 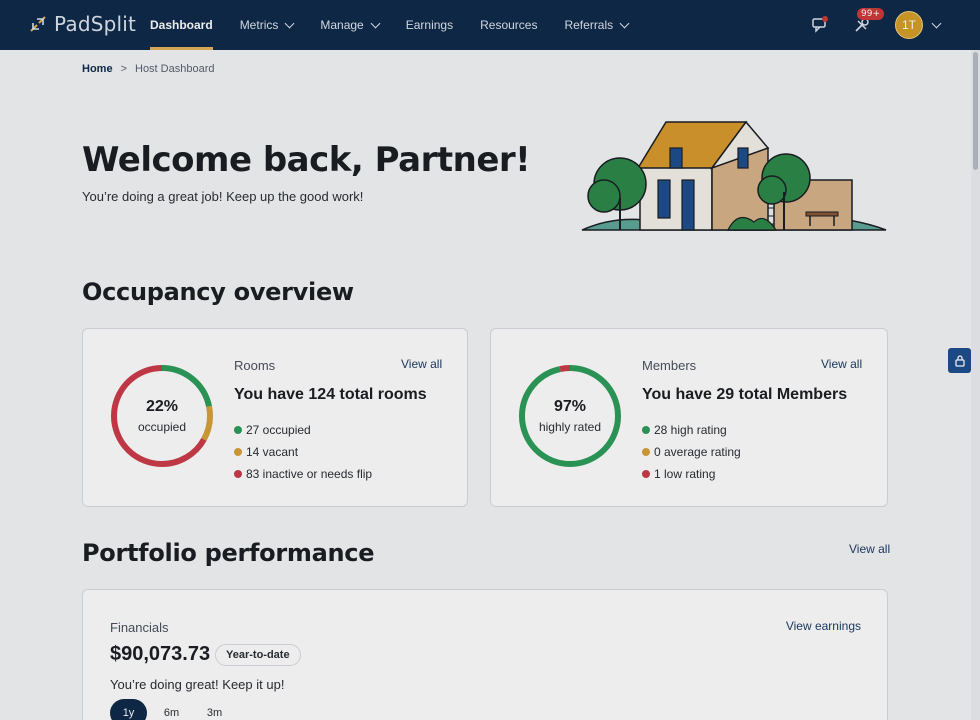 What do you see at coordinates (162, 427) in the screenshot?
I see `rooms-occupied-label: occupied` at bounding box center [162, 427].